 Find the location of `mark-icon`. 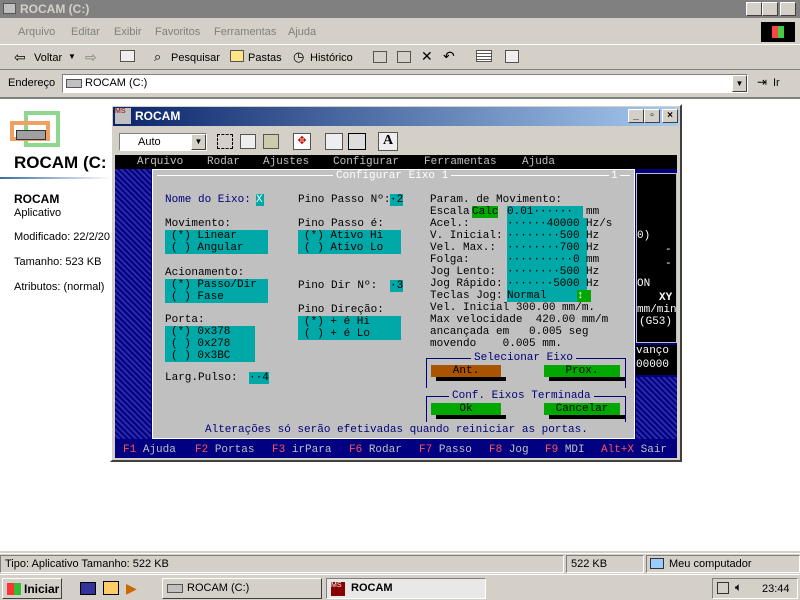

mark-icon is located at coordinates (225, 141).